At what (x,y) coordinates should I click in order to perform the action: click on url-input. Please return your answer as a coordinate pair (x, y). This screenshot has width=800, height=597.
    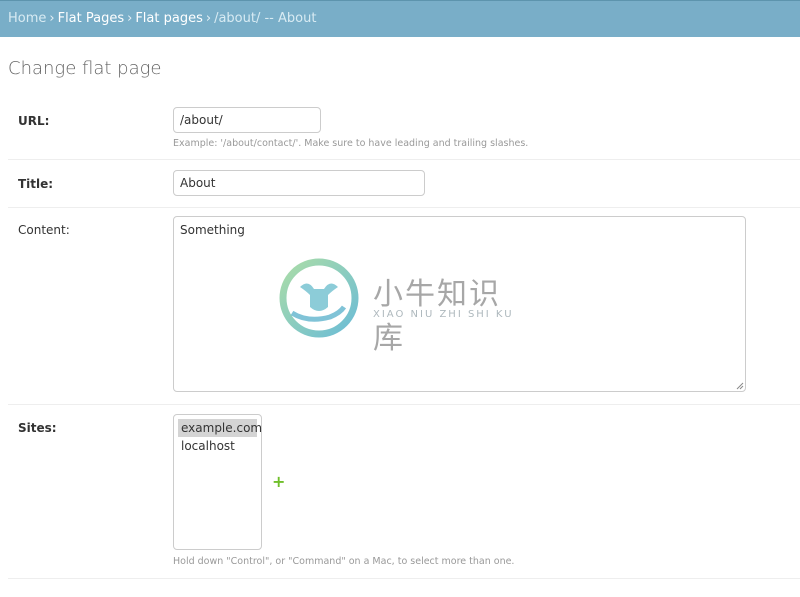
    Looking at the image, I should click on (247, 120).